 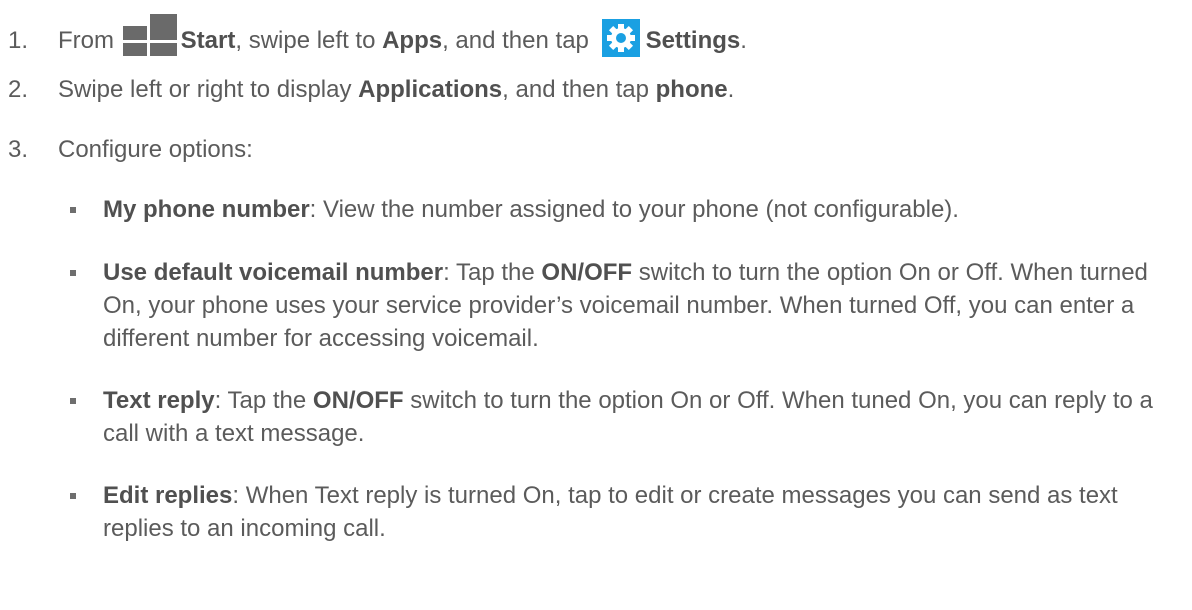 I want to click on option-title: Edit replies, so click(x=168, y=495).